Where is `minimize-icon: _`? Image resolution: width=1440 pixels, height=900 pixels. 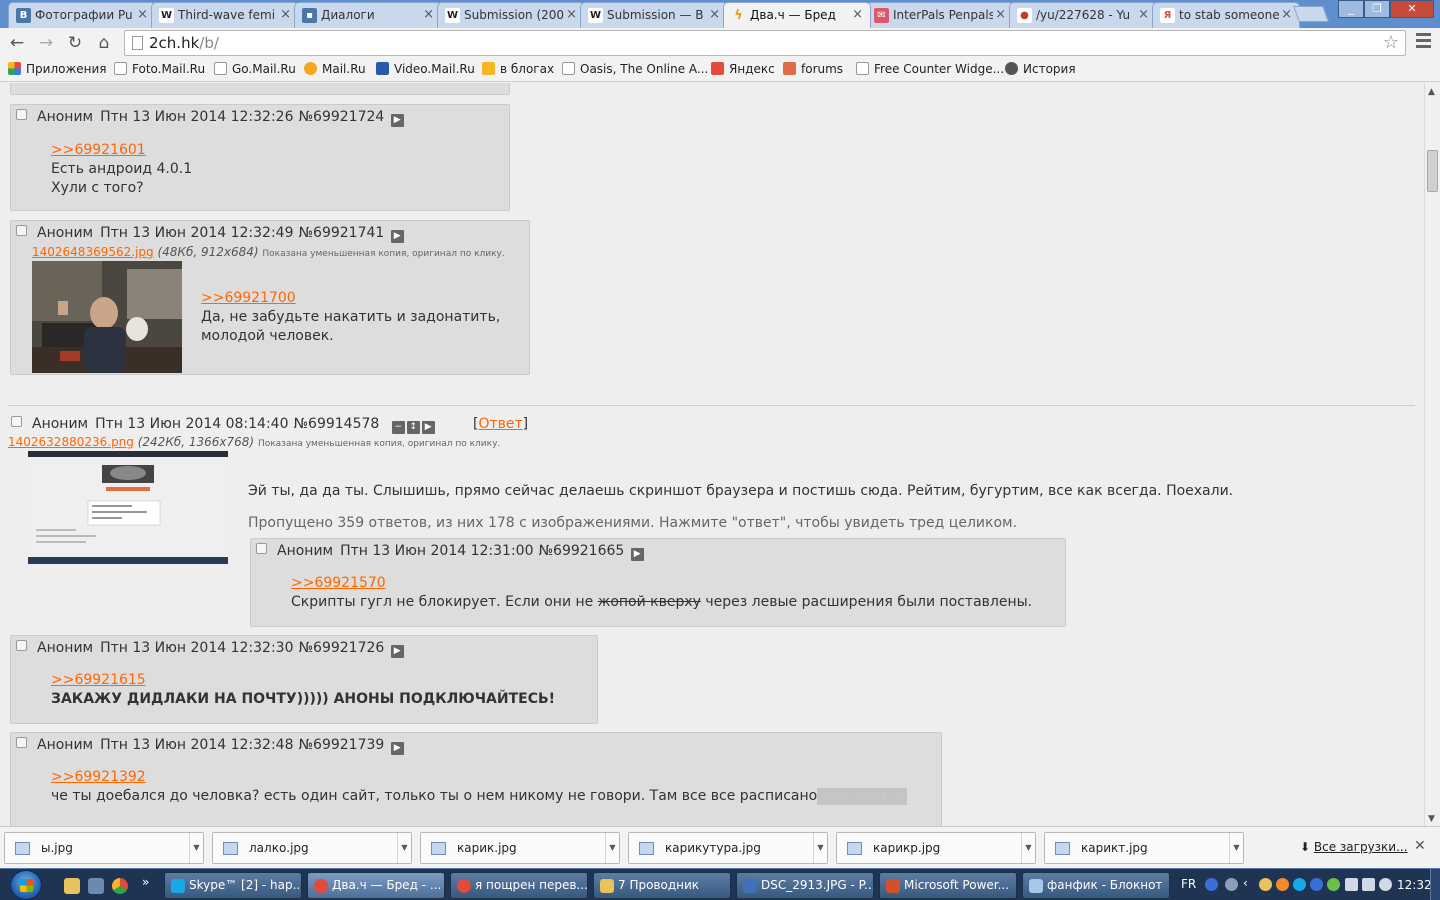 minimize-icon: _ is located at coordinates (1351, 9).